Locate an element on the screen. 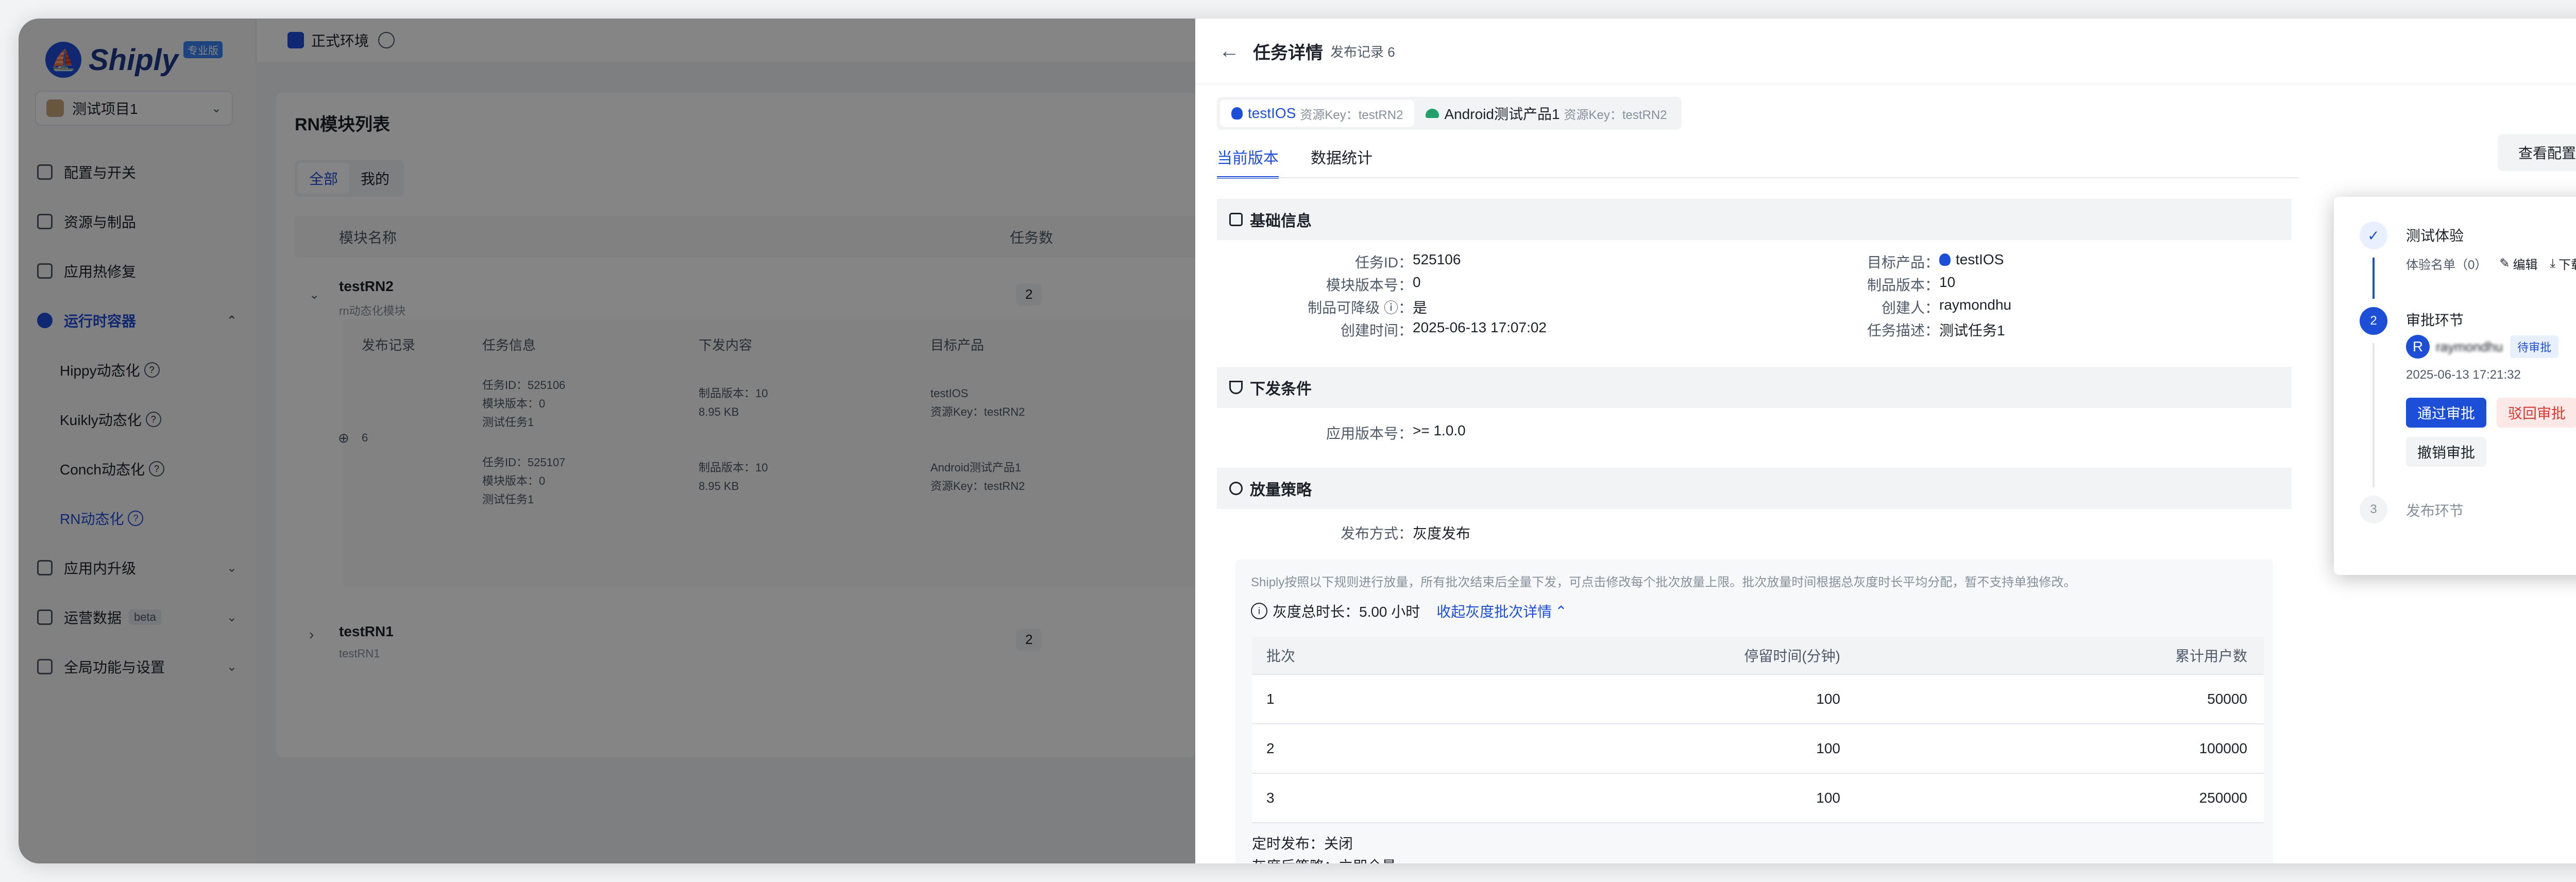 This screenshot has height=882, width=2576. kv-value: >= 1.0.0 is located at coordinates (1439, 430).